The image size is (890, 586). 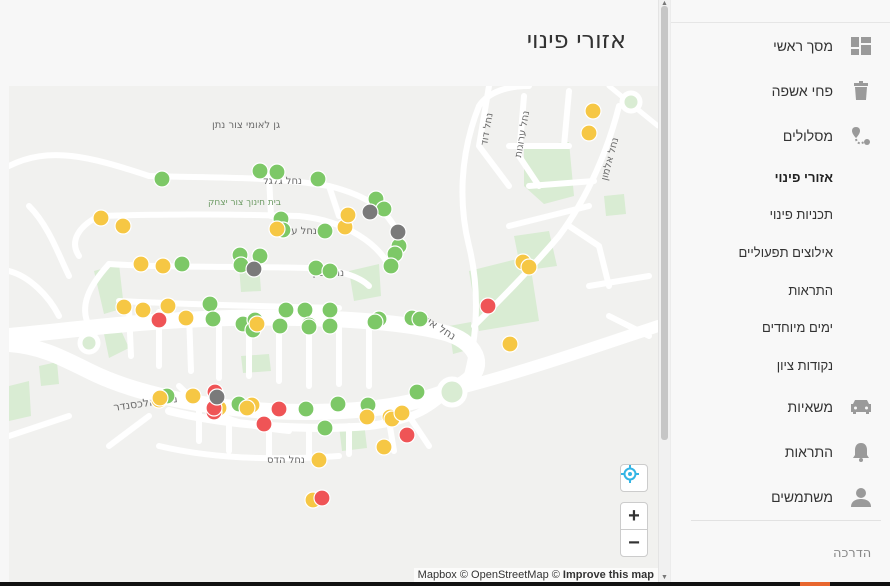 I want to click on sidebar-item-routes: מסלולים, so click(x=780, y=136).